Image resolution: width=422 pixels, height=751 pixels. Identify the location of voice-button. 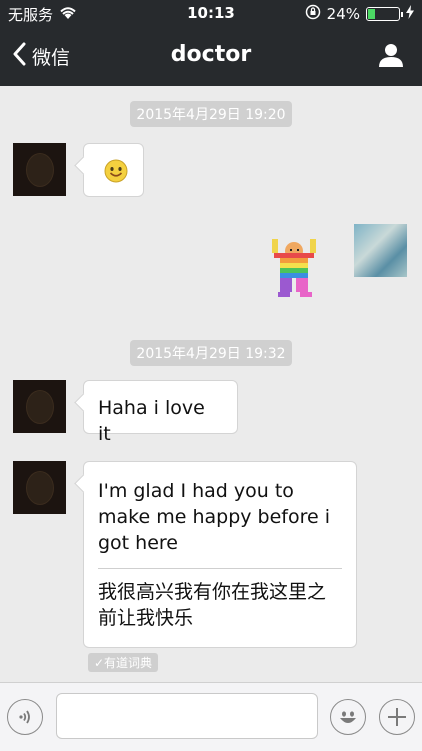
(25, 717).